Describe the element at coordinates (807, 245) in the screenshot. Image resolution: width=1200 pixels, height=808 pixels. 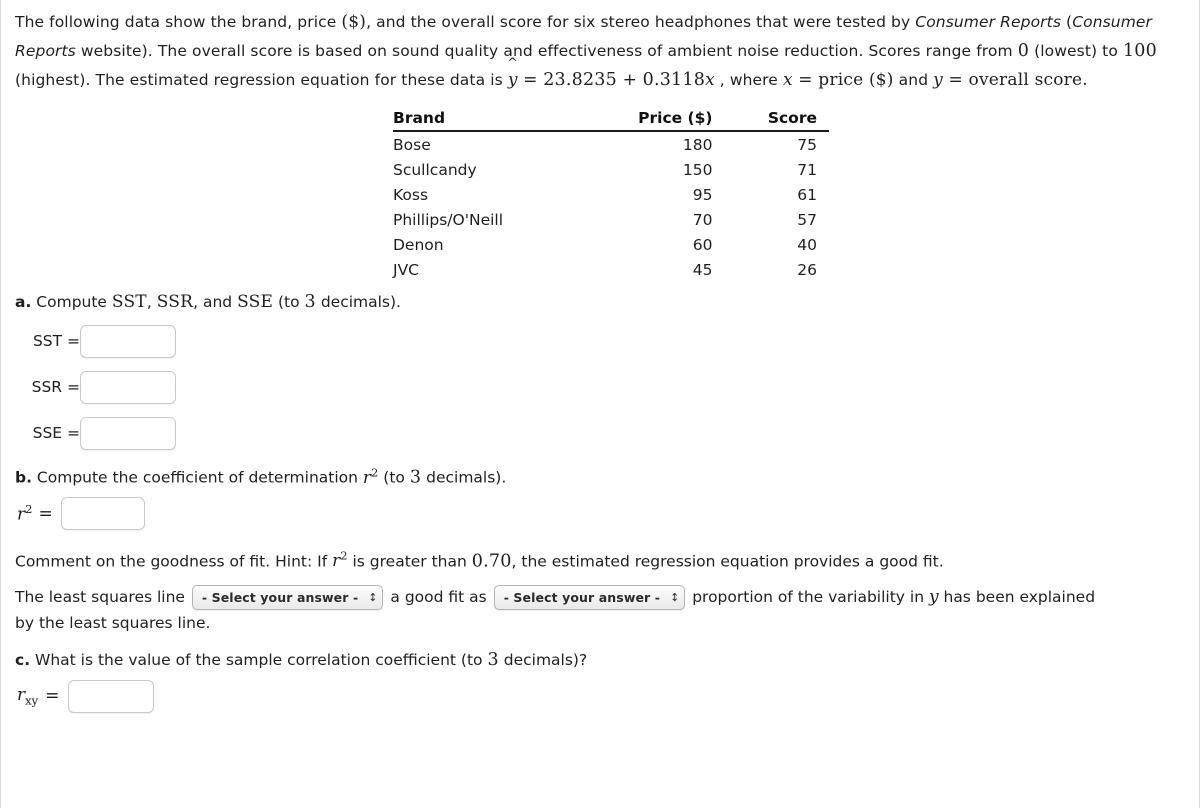
I see `cell-score: 40` at that location.